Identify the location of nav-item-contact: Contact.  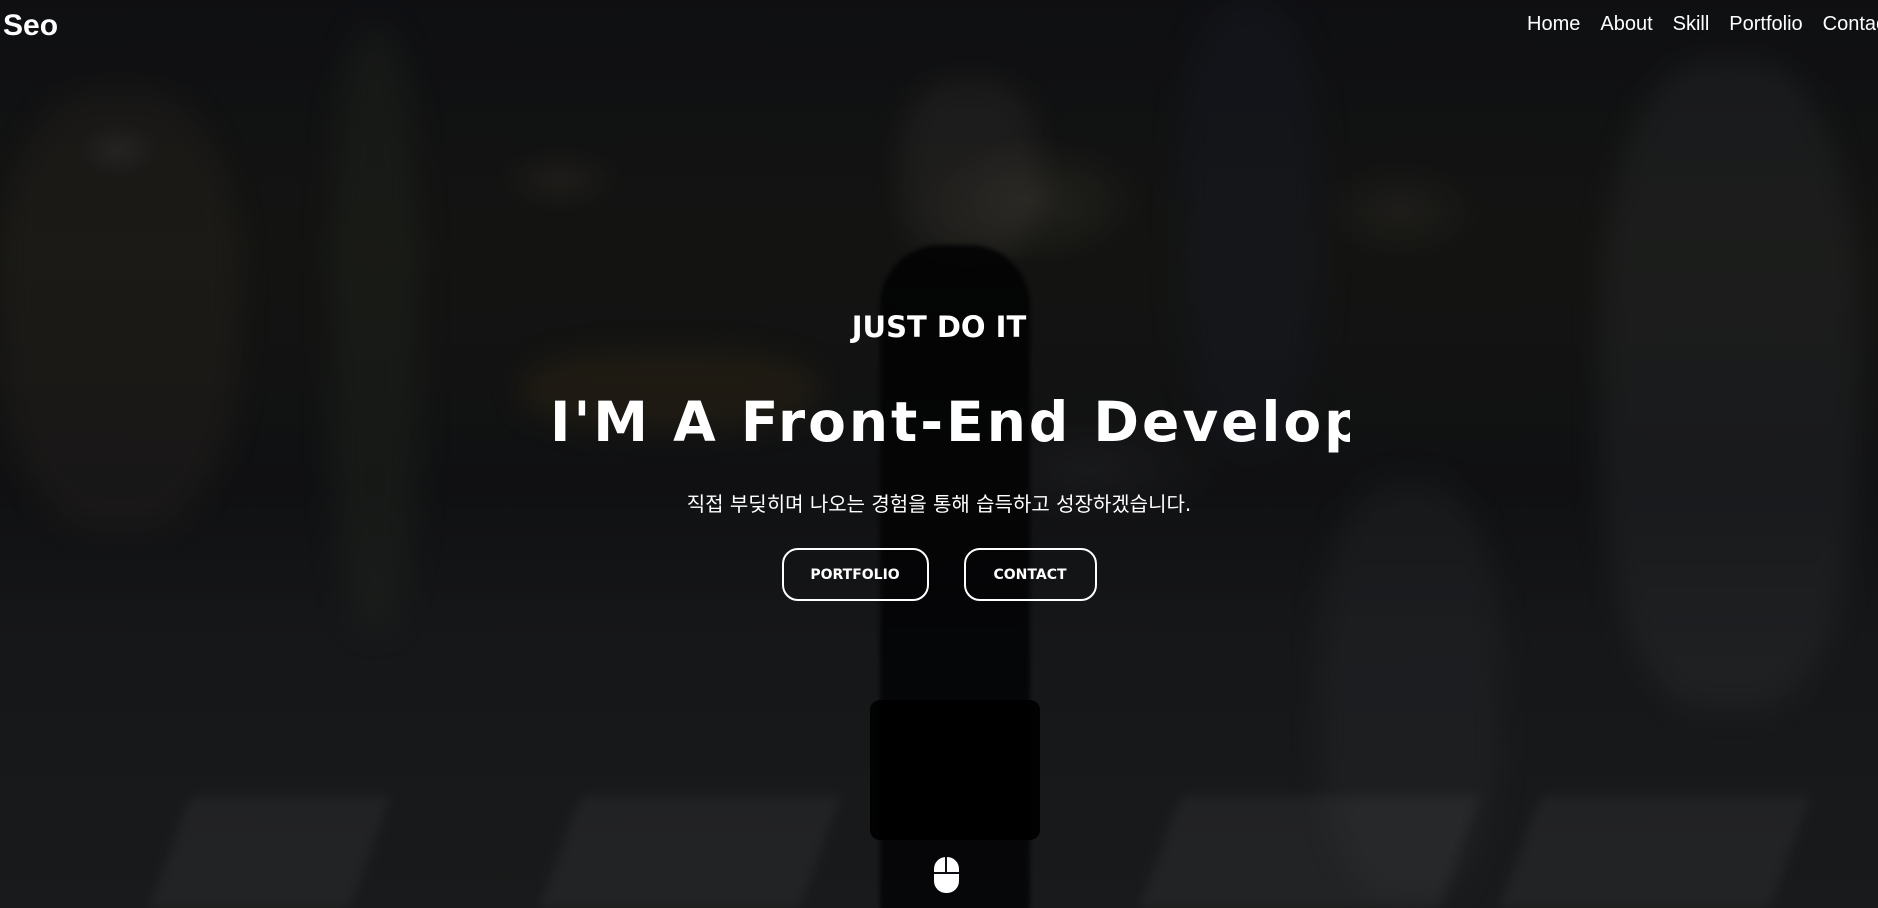
(1850, 24).